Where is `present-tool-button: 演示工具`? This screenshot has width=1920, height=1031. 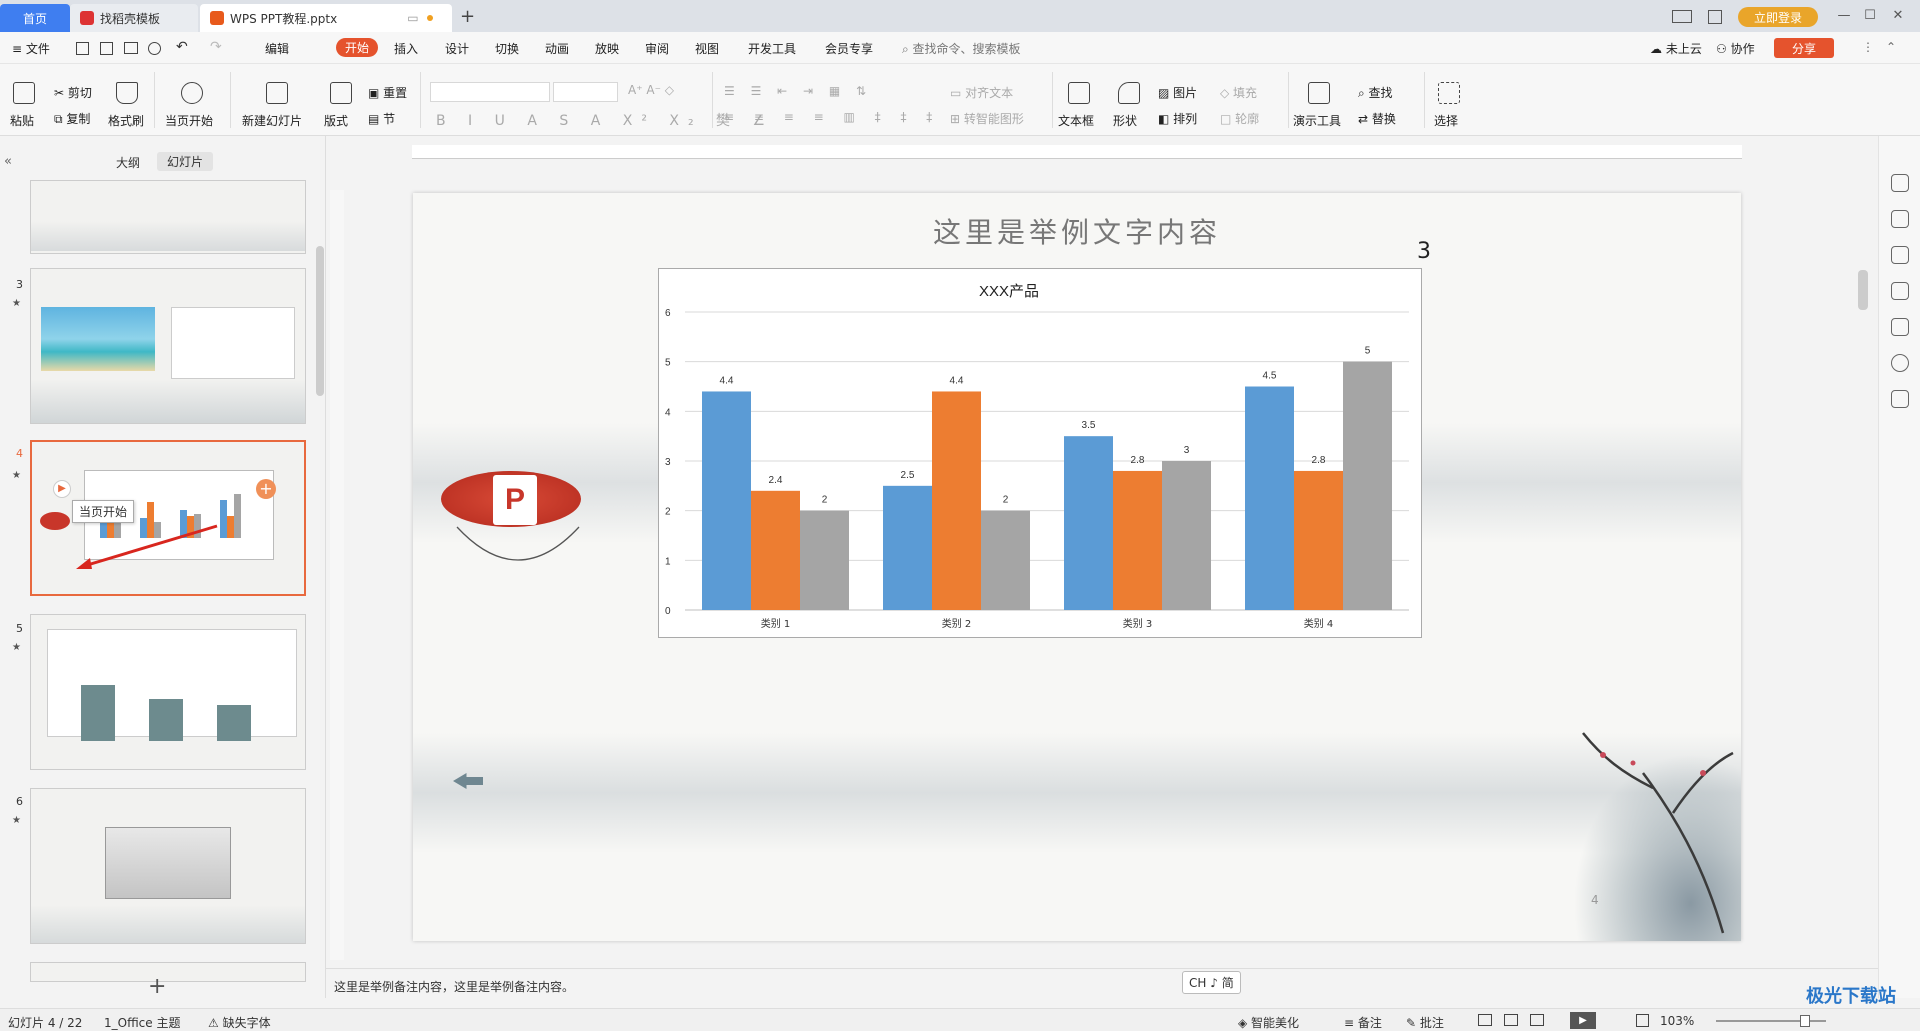 present-tool-button: 演示工具 is located at coordinates (1317, 120).